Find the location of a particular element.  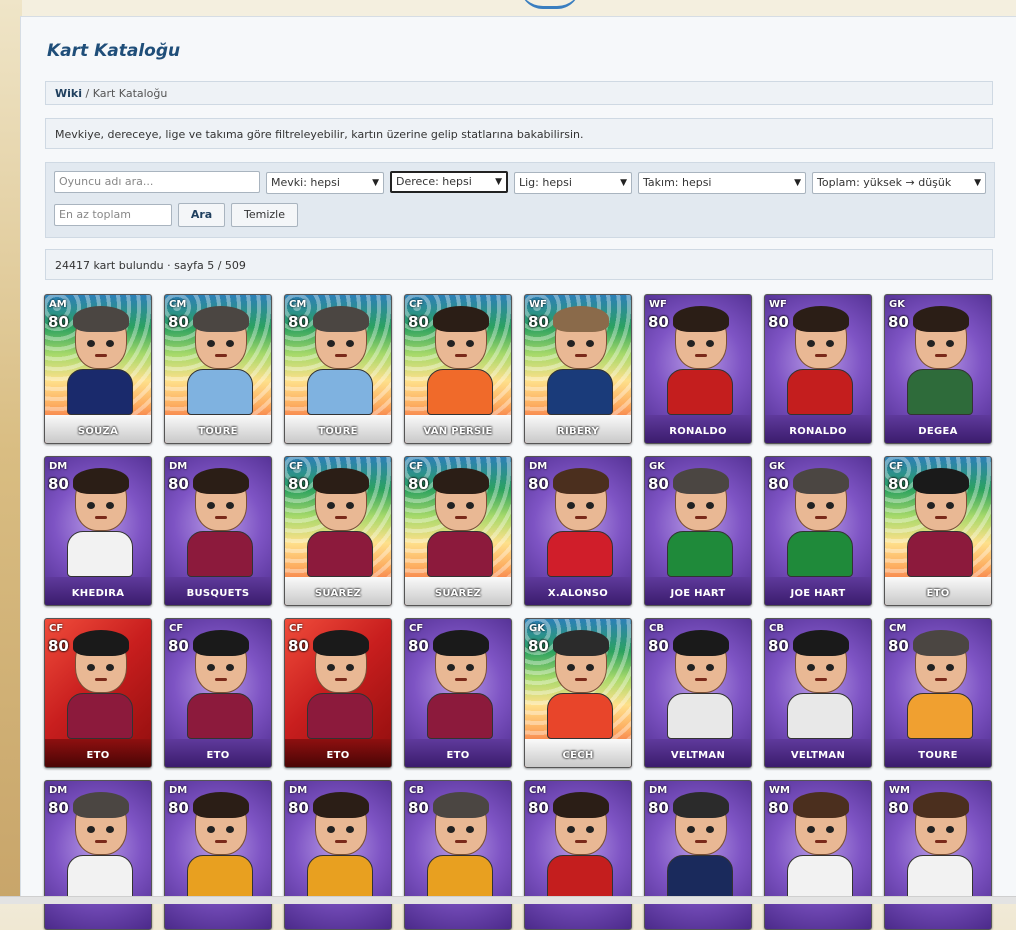

player-card: DM 80 BUSQUETS is located at coordinates (218, 531).